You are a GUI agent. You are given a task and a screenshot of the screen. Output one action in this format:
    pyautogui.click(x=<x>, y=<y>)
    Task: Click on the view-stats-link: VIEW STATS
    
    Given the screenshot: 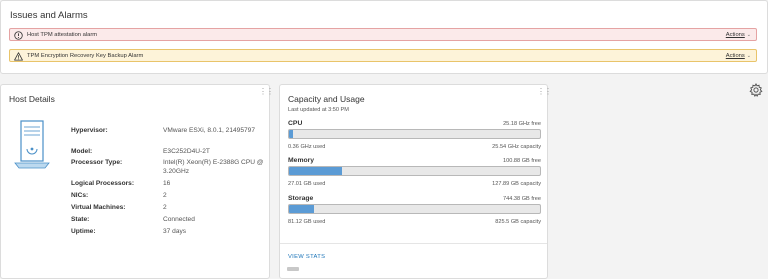 What is the action you would take?
    pyautogui.click(x=306, y=257)
    